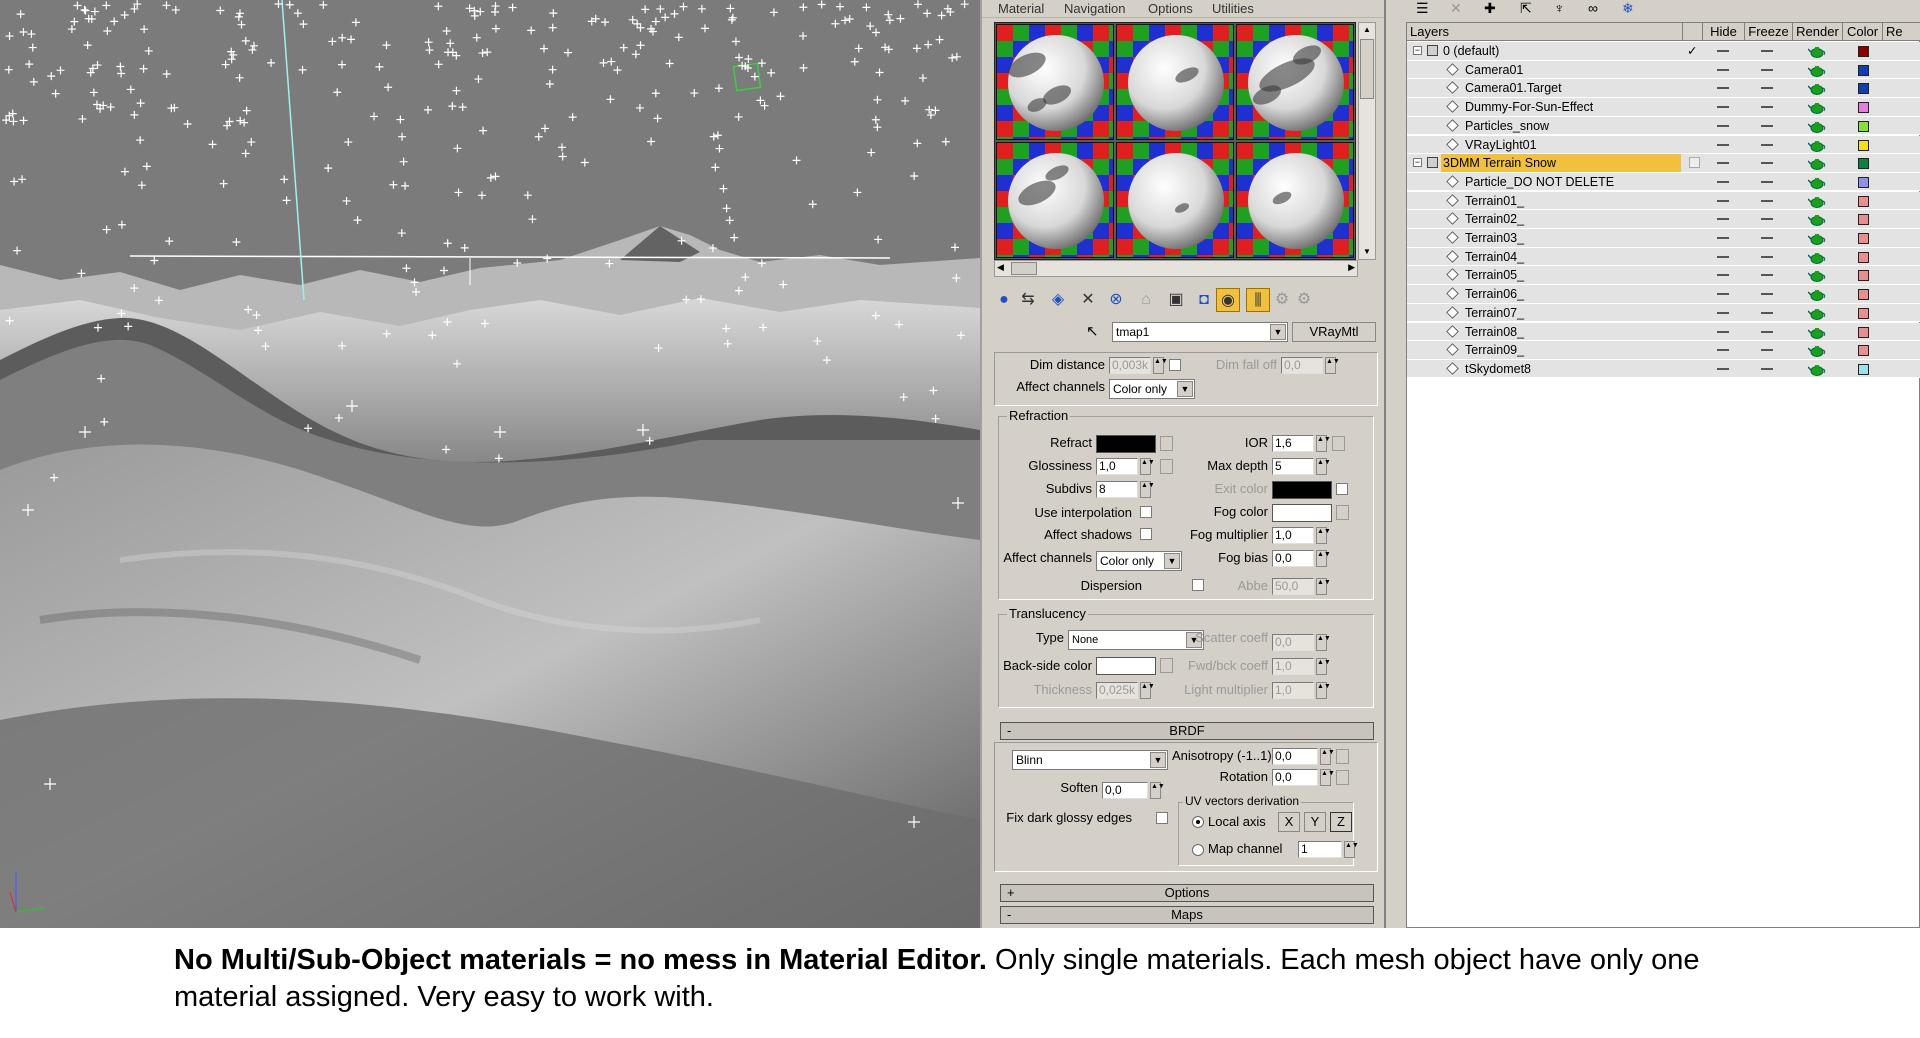  What do you see at coordinates (1090, 760) in the screenshot?
I see `brdf-type-dropdown: Blinn ▼` at bounding box center [1090, 760].